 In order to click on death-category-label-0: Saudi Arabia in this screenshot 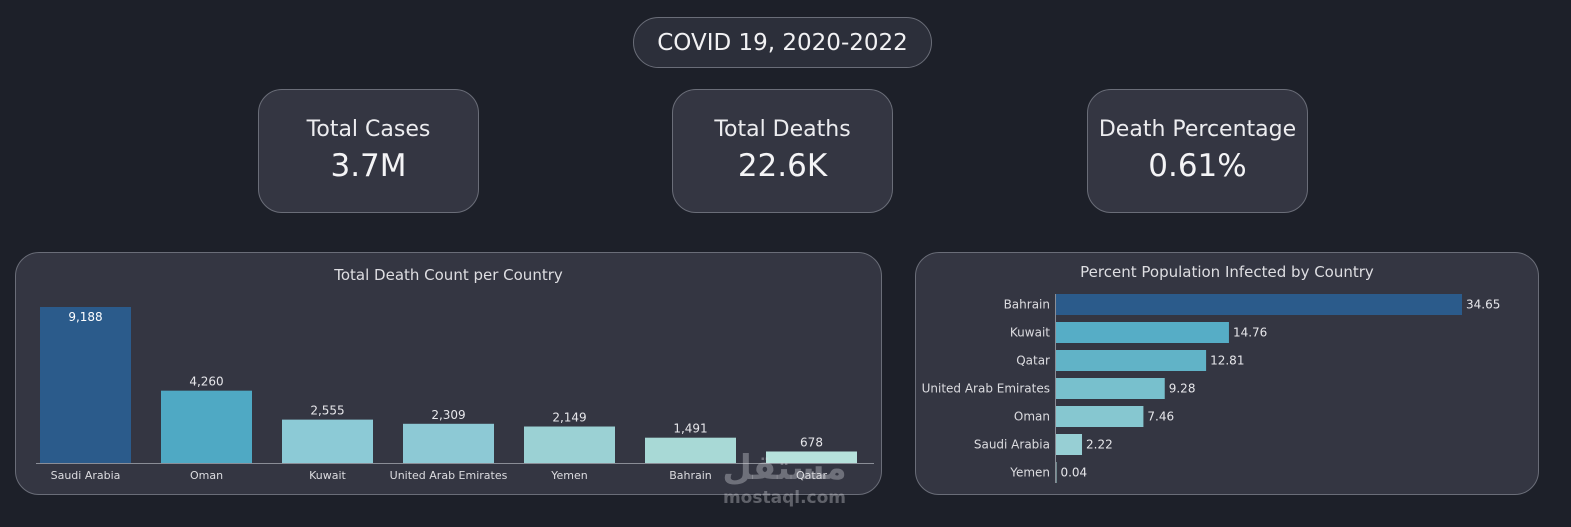, I will do `click(86, 475)`.